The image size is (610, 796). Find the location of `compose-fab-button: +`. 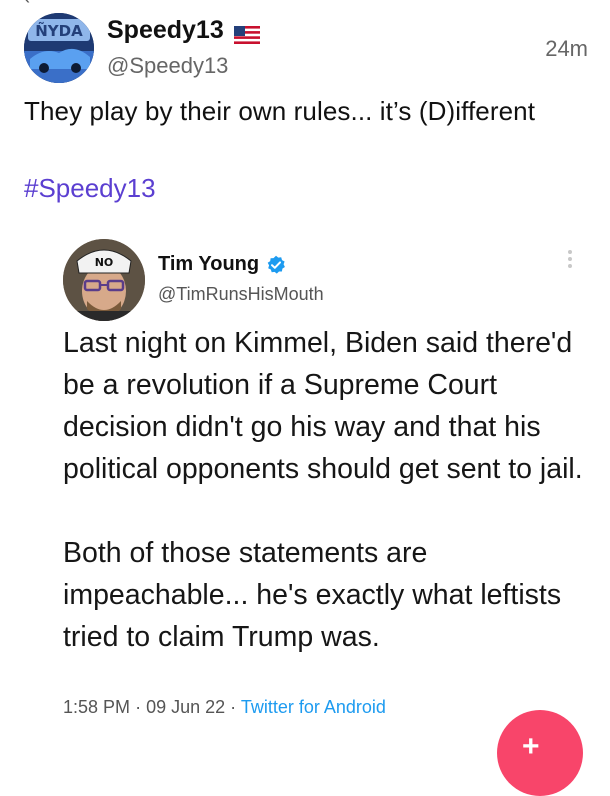

compose-fab-button: + is located at coordinates (540, 753).